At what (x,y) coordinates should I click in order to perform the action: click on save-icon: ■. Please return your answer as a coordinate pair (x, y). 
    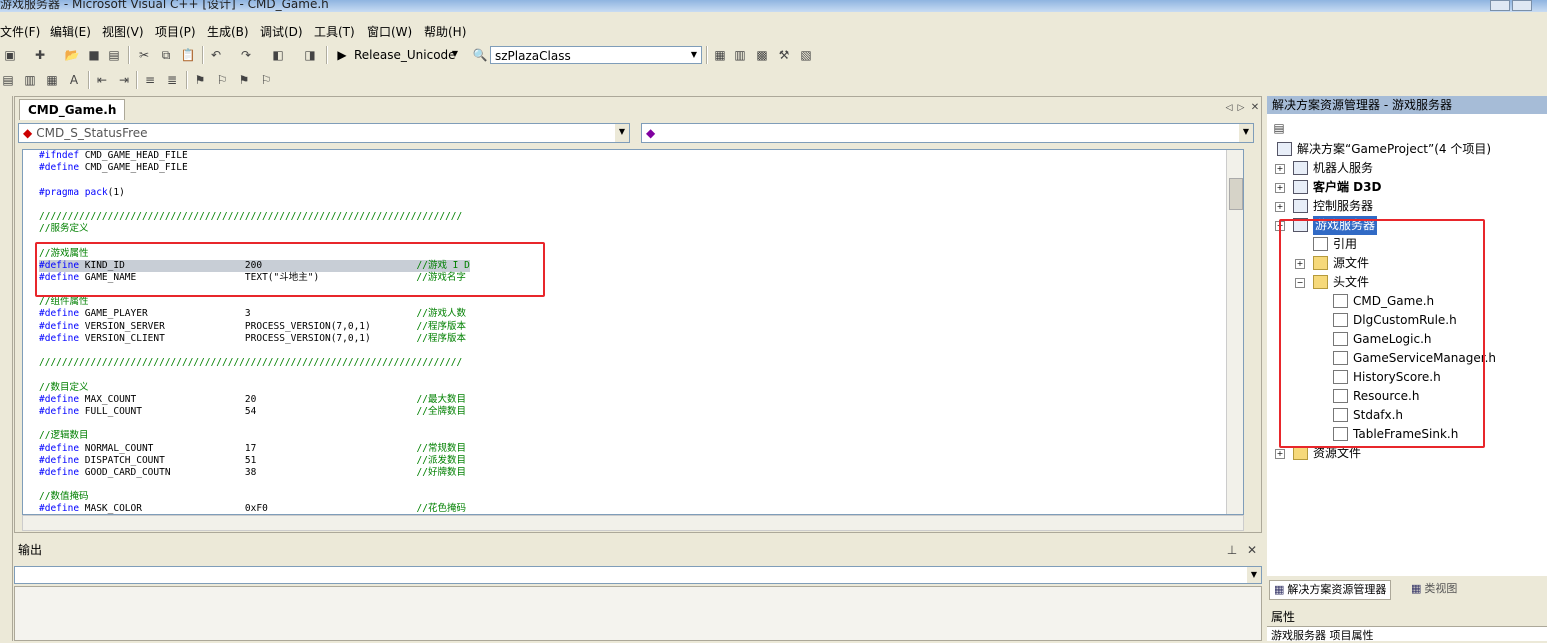
    Looking at the image, I should click on (94, 55).